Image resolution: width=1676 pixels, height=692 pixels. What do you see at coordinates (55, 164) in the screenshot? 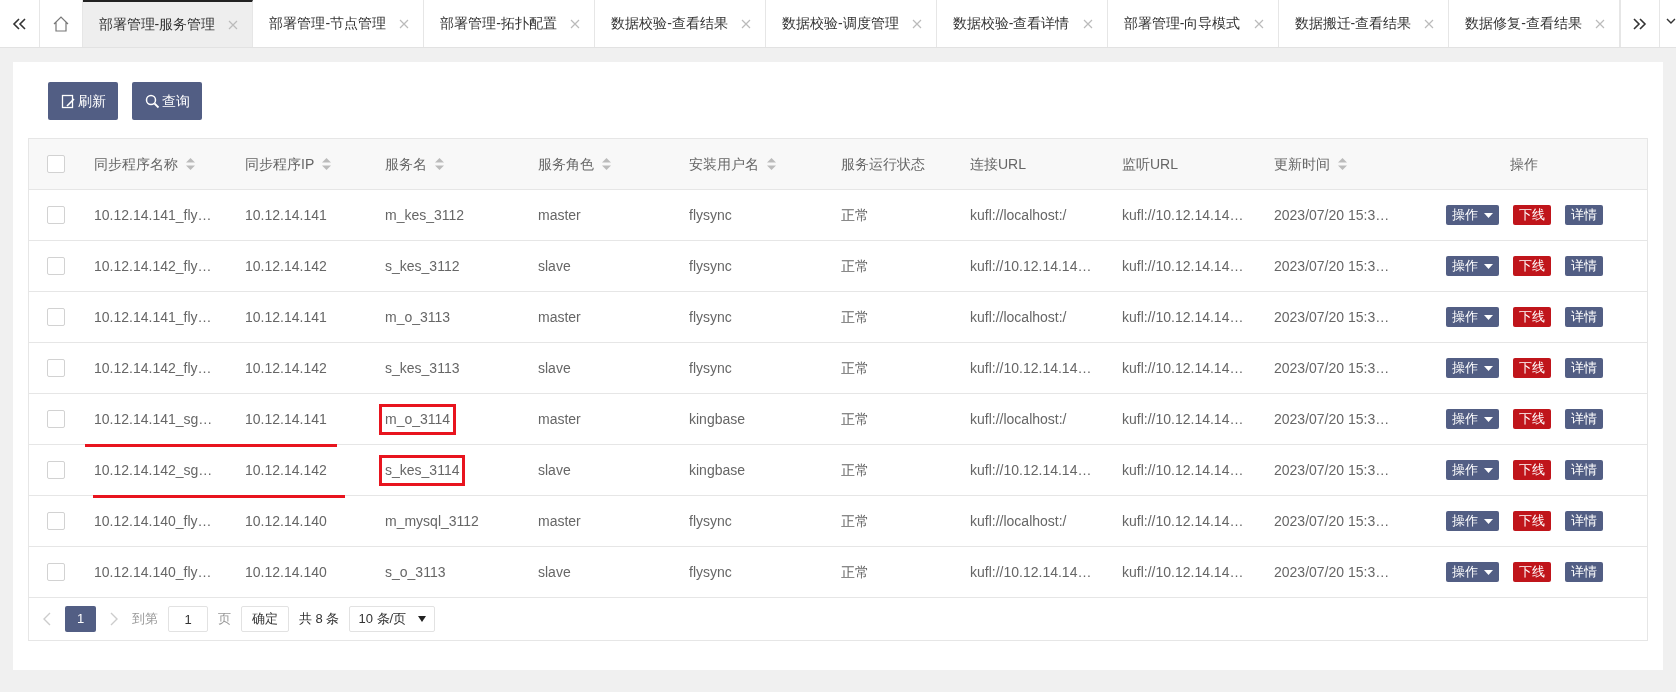
I see `select-all-checkbox` at bounding box center [55, 164].